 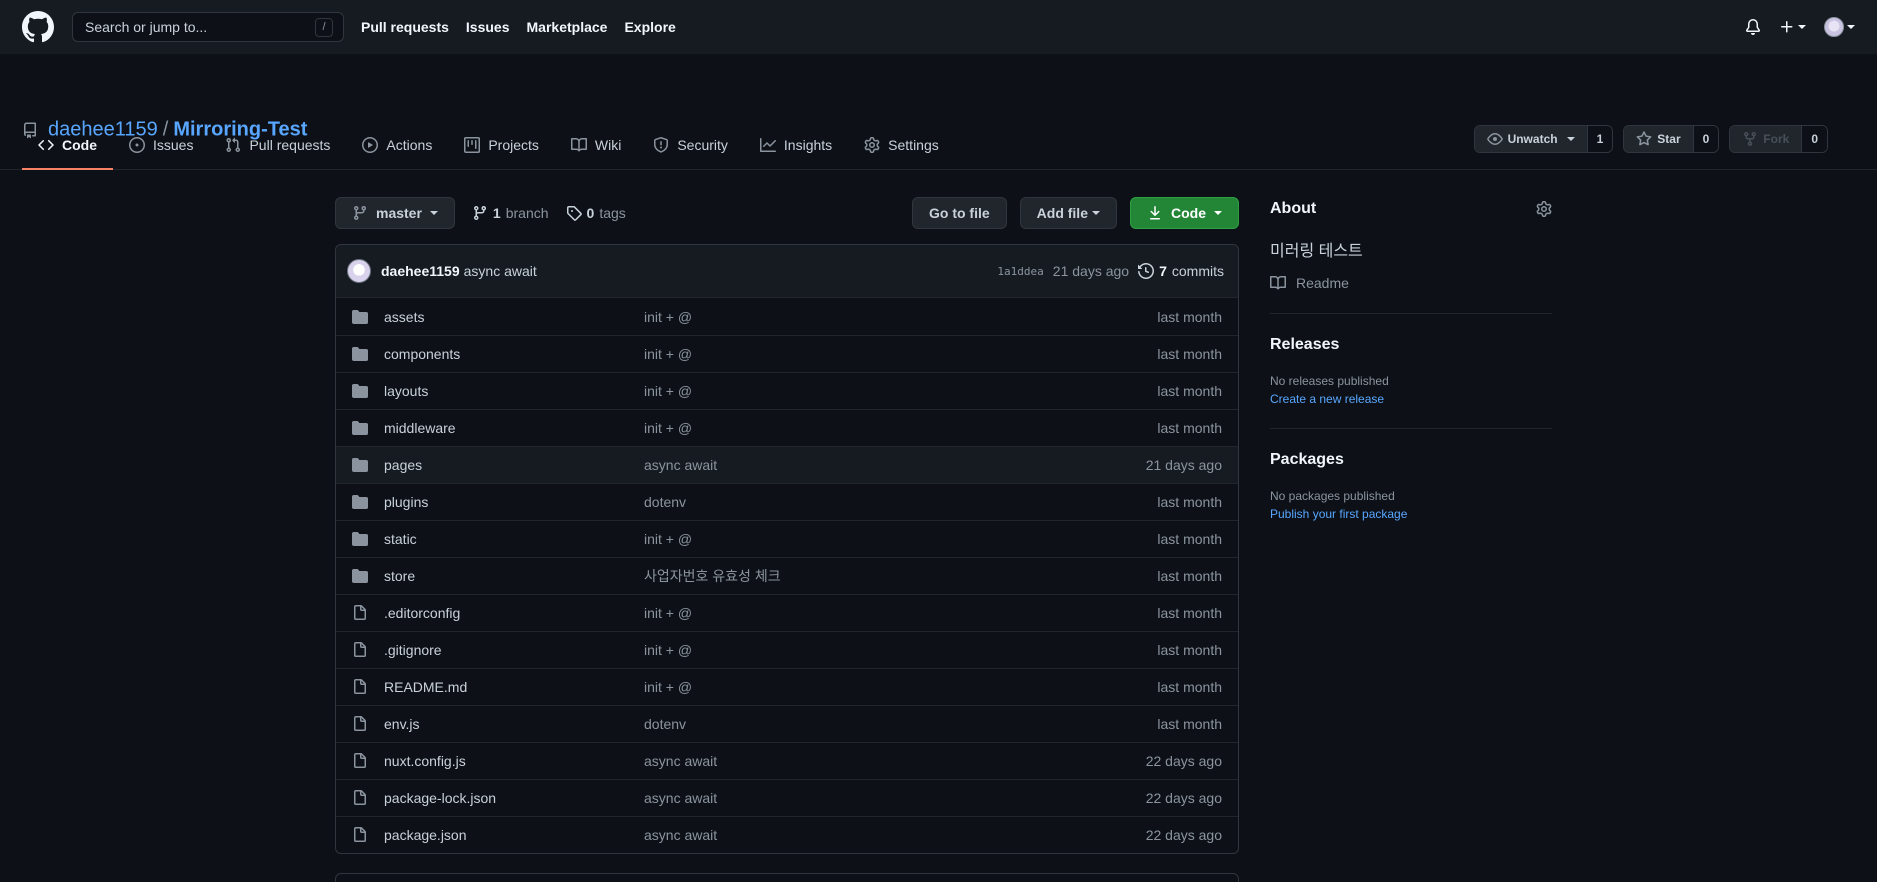 What do you see at coordinates (1020, 271) in the screenshot?
I see `commit-sha-link: 1a1ddea` at bounding box center [1020, 271].